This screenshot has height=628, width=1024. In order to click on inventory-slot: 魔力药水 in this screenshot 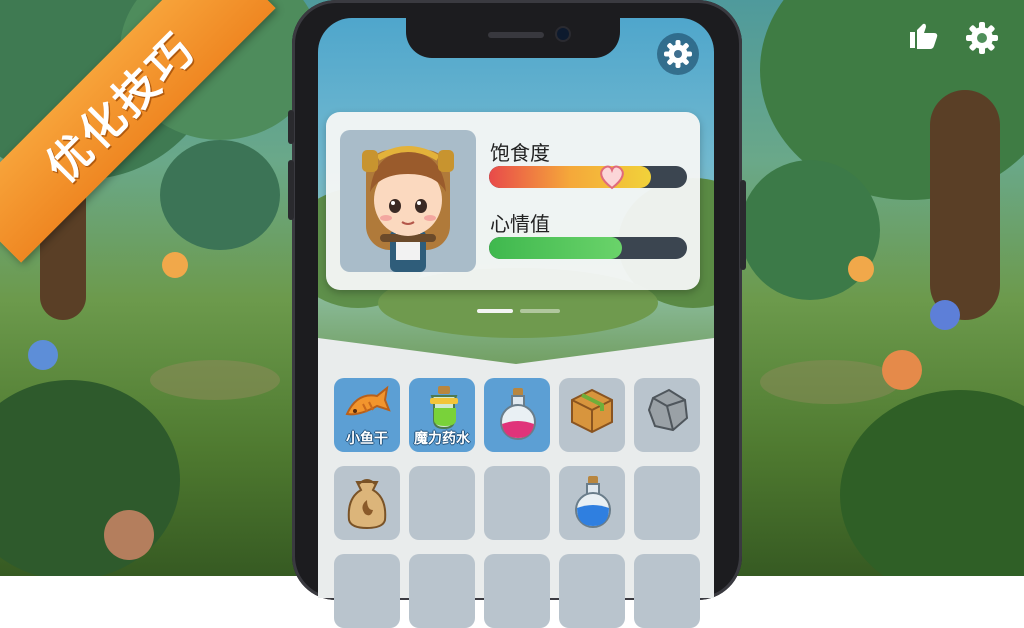, I will do `click(442, 415)`.